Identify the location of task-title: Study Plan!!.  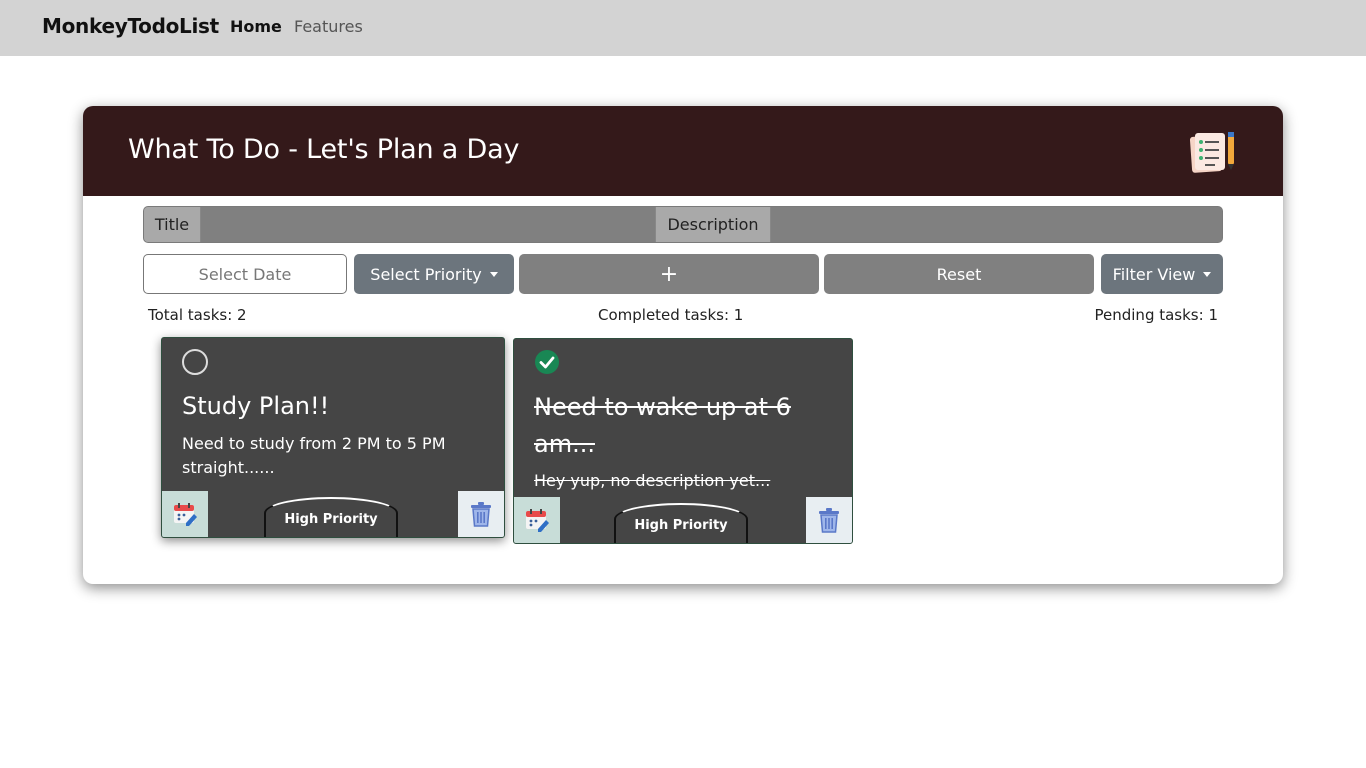
(256, 406).